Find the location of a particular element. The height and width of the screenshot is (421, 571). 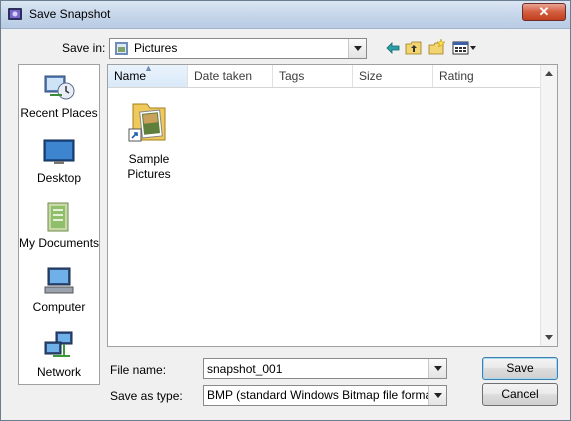

close-button: ✕ is located at coordinates (544, 12).